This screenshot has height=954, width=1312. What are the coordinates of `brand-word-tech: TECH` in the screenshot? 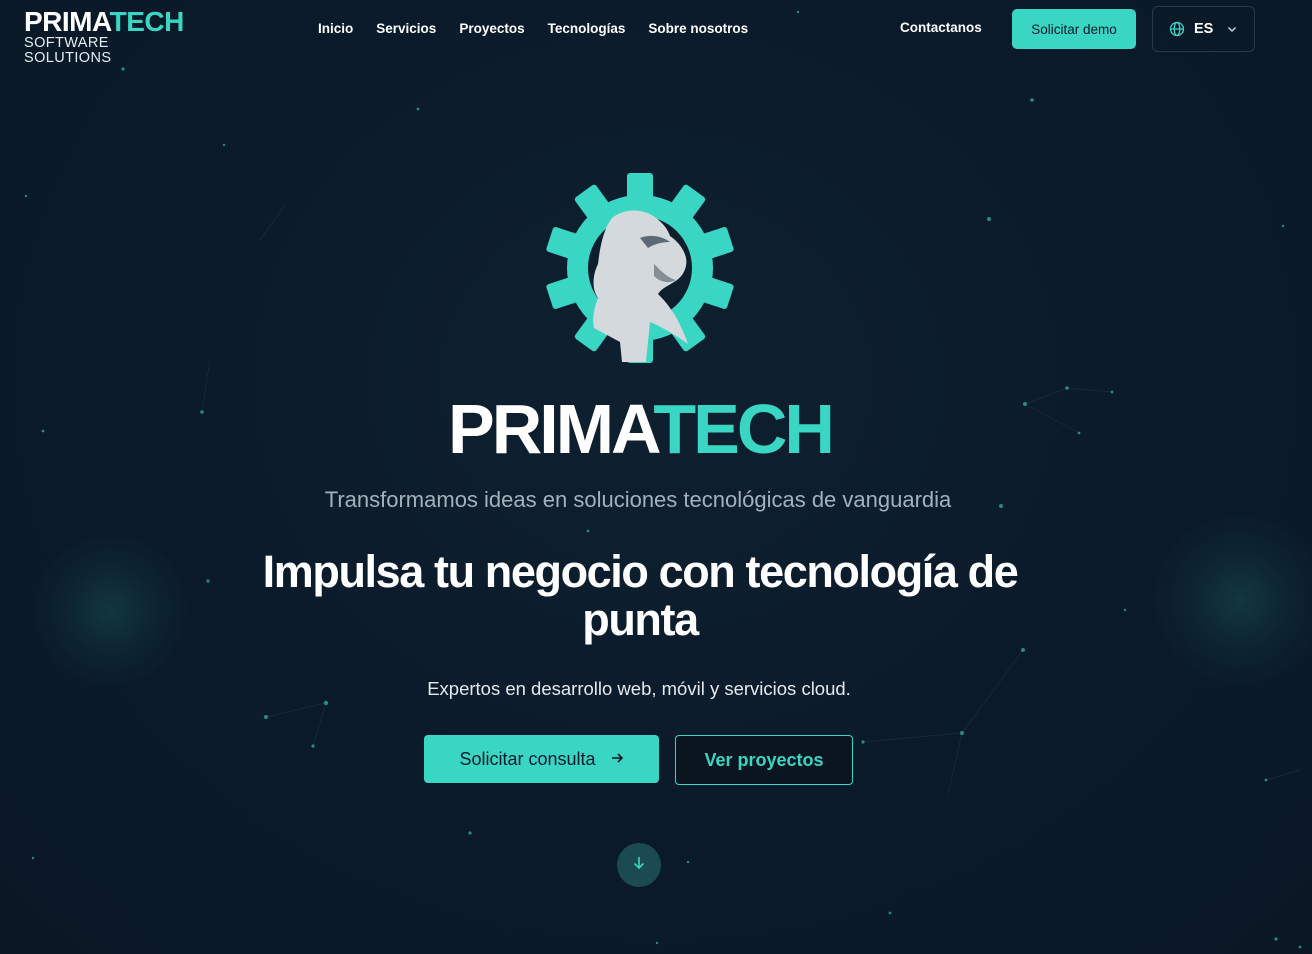 It's located at (744, 429).